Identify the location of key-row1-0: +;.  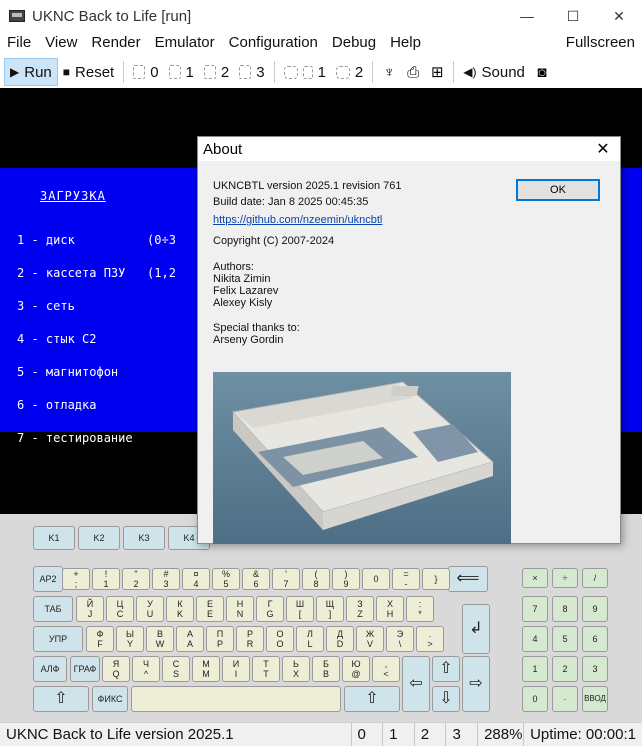
(76, 579).